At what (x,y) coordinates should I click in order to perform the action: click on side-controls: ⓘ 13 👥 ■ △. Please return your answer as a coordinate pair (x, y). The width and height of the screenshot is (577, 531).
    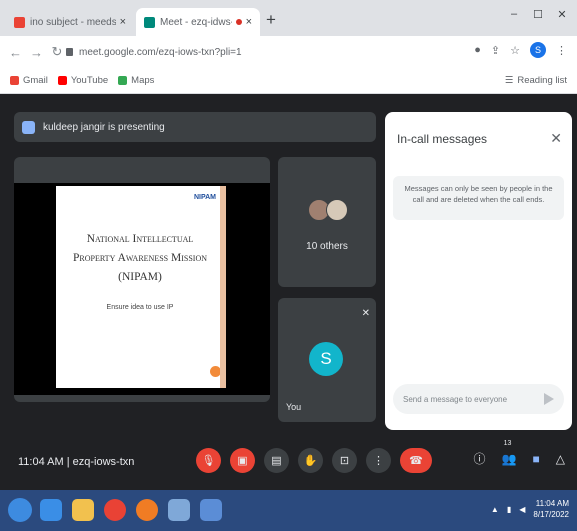
    Looking at the image, I should click on (519, 453).